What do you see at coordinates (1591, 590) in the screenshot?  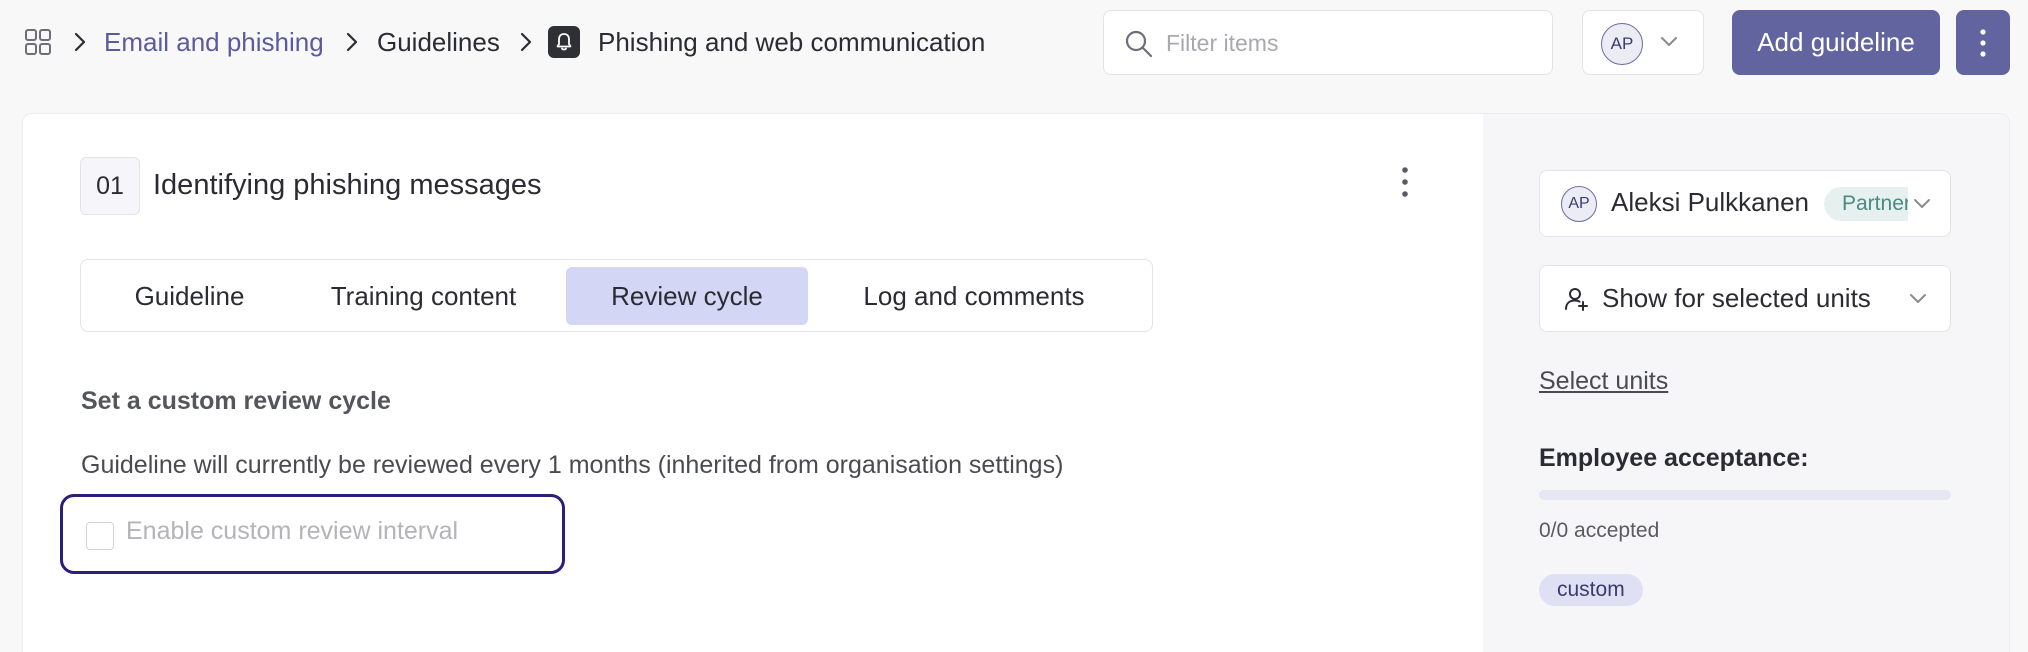 I see `custom-tag: custom` at bounding box center [1591, 590].